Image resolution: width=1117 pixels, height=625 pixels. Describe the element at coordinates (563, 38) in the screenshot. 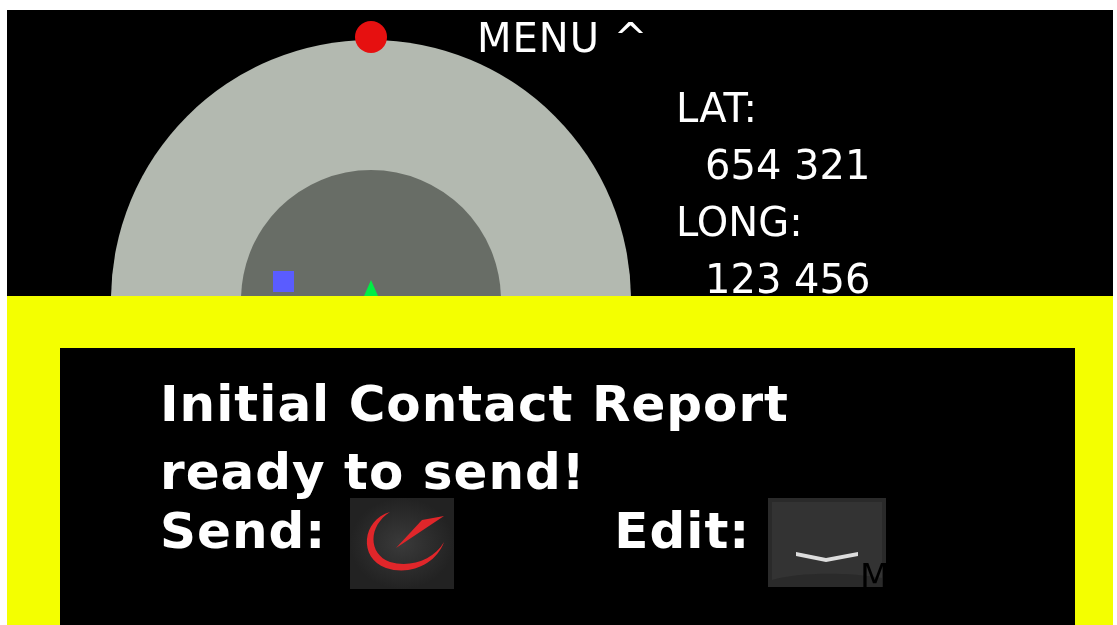

I see `menu-toggle: MENU ^` at that location.